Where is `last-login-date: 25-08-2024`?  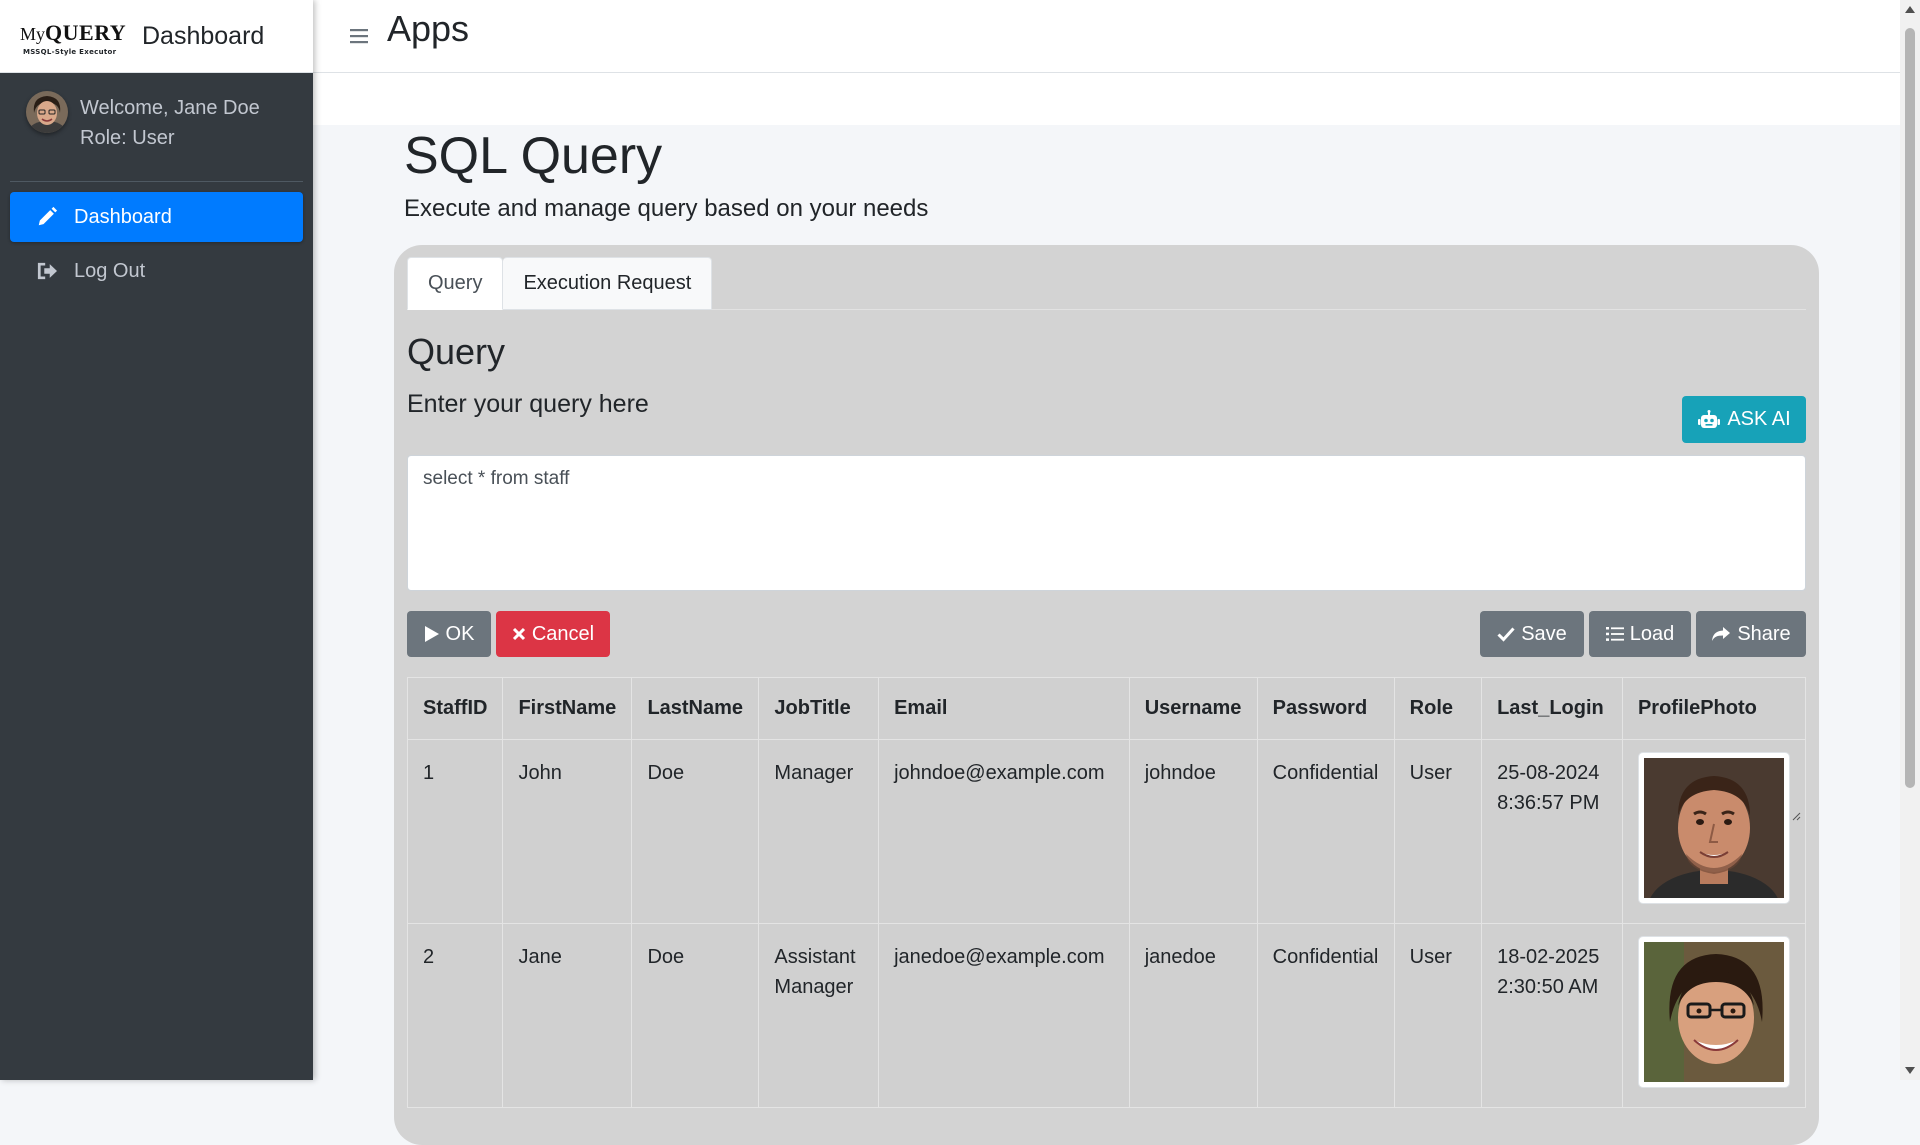
last-login-date: 25-08-2024 is located at coordinates (1548, 773).